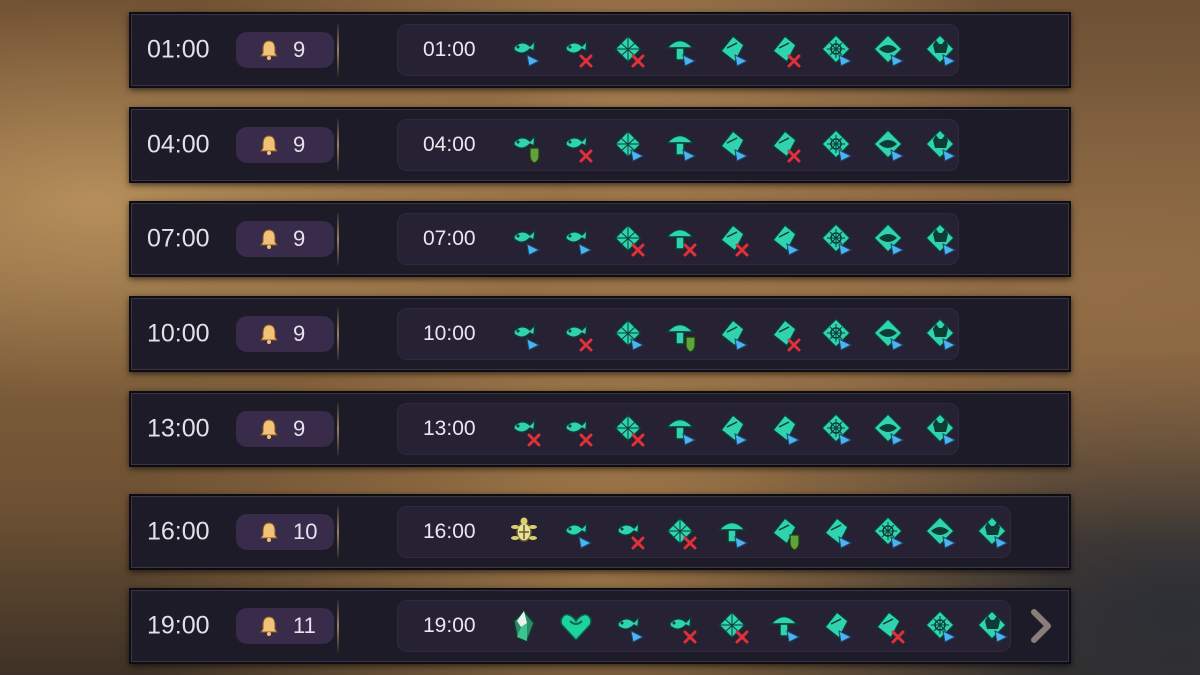 Image resolution: width=1200 pixels, height=675 pixels. I want to click on spirit-mushroom-crossed-icon, so click(680, 239).